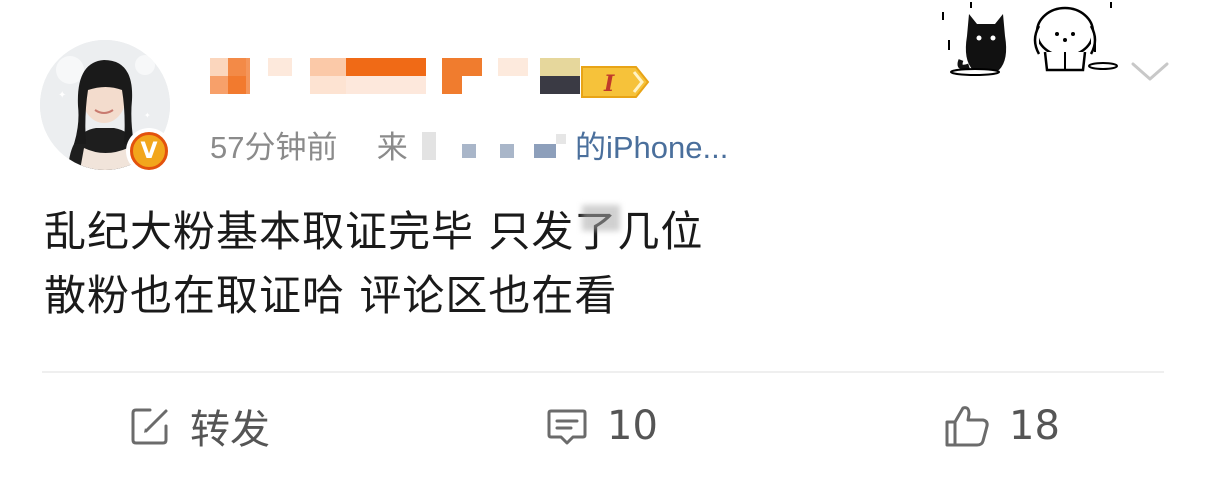  I want to click on more-options-button, so click(1150, 74).